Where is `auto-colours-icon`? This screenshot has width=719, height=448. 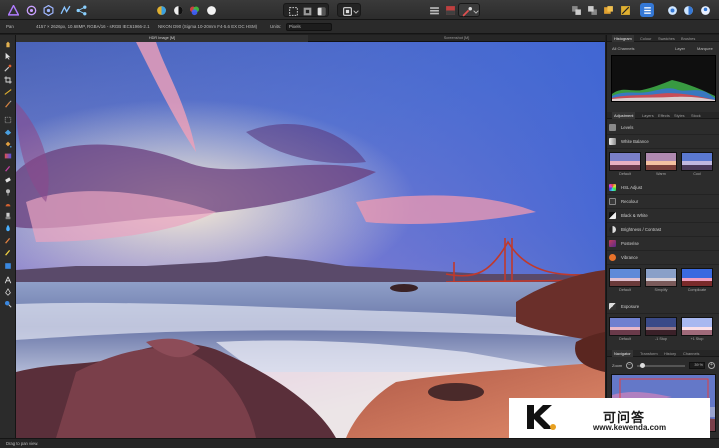
auto-colours-icon is located at coordinates (194, 10).